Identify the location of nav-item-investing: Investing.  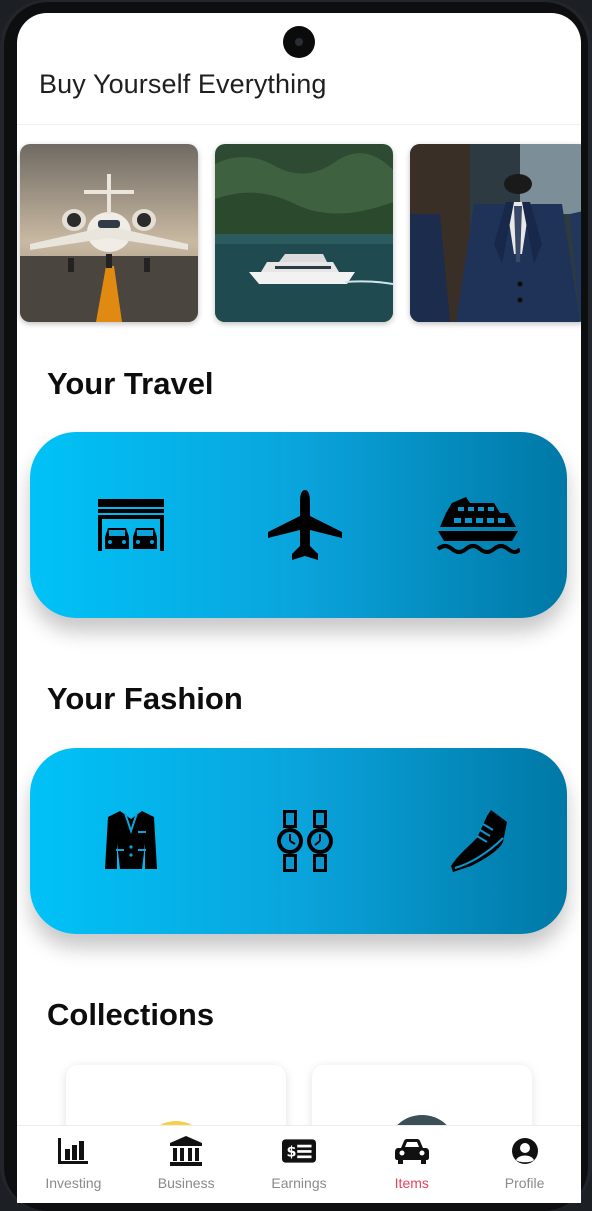
(73, 1164).